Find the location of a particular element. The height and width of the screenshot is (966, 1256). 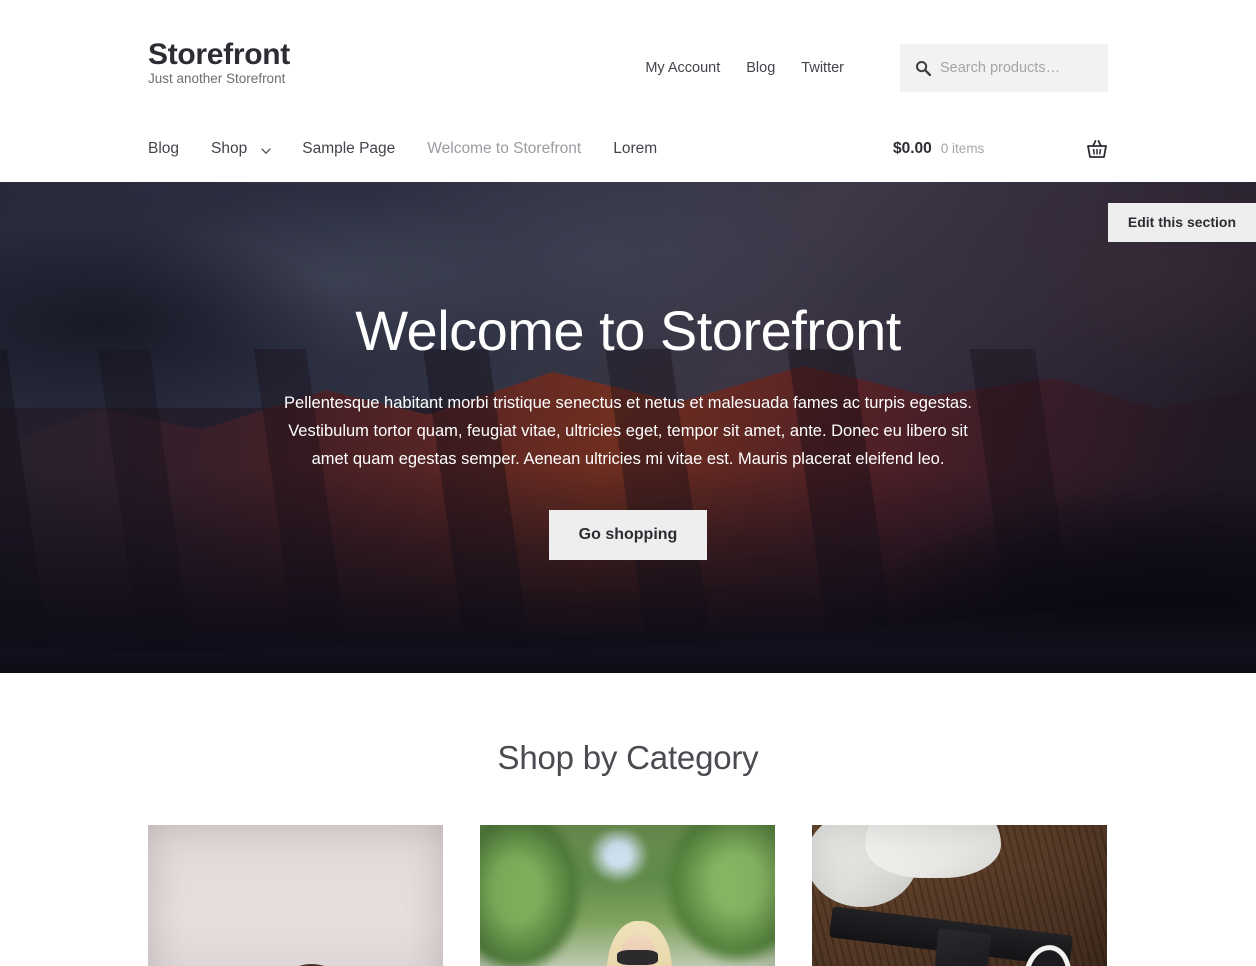

section-title-shop-by-category: Shop by Category is located at coordinates (628, 757).